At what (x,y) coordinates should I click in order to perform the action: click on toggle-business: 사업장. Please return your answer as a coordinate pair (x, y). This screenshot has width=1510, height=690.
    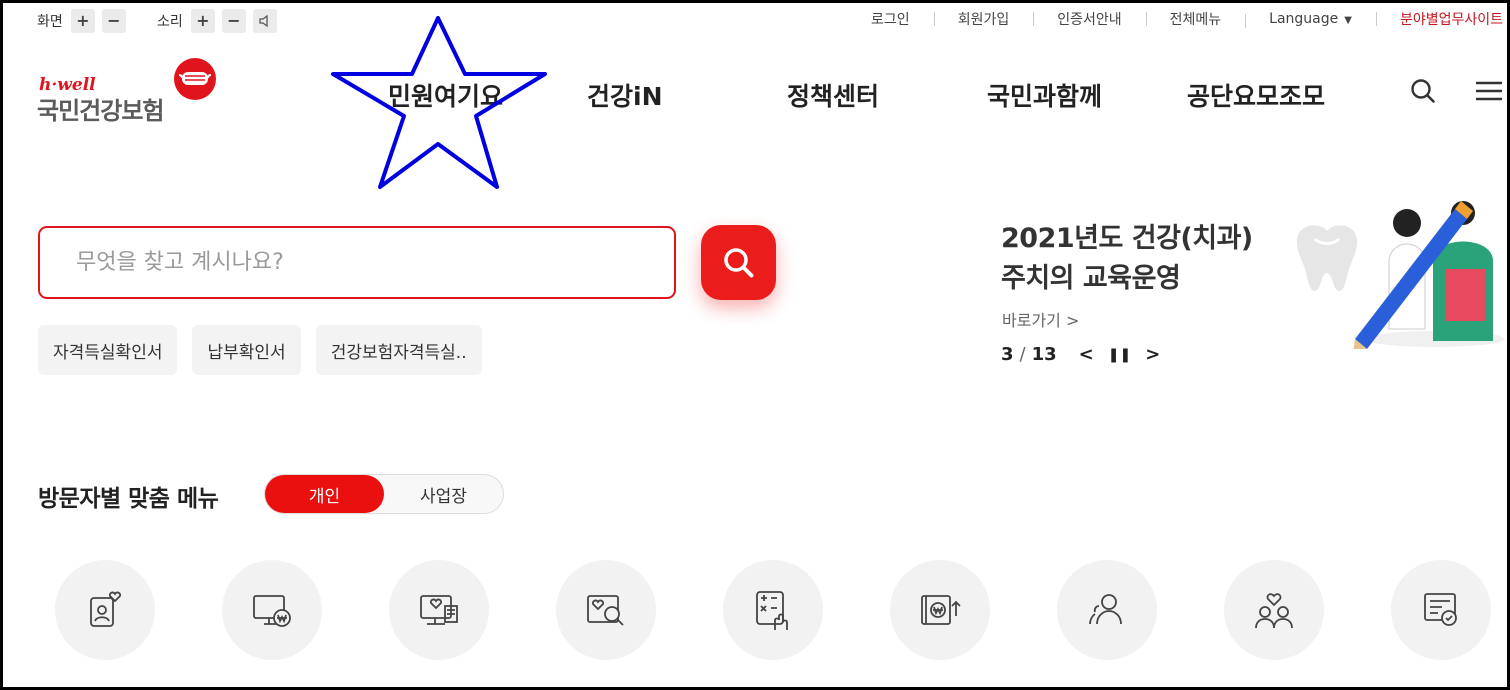
    Looking at the image, I should click on (443, 494).